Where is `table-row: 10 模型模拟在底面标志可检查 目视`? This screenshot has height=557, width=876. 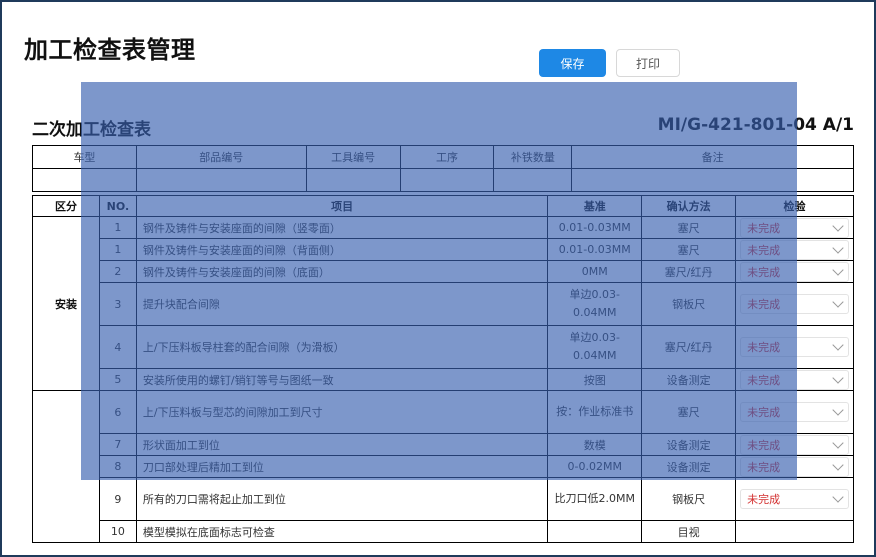
table-row: 10 模型模拟在底面标志可检查 目视 is located at coordinates (443, 531).